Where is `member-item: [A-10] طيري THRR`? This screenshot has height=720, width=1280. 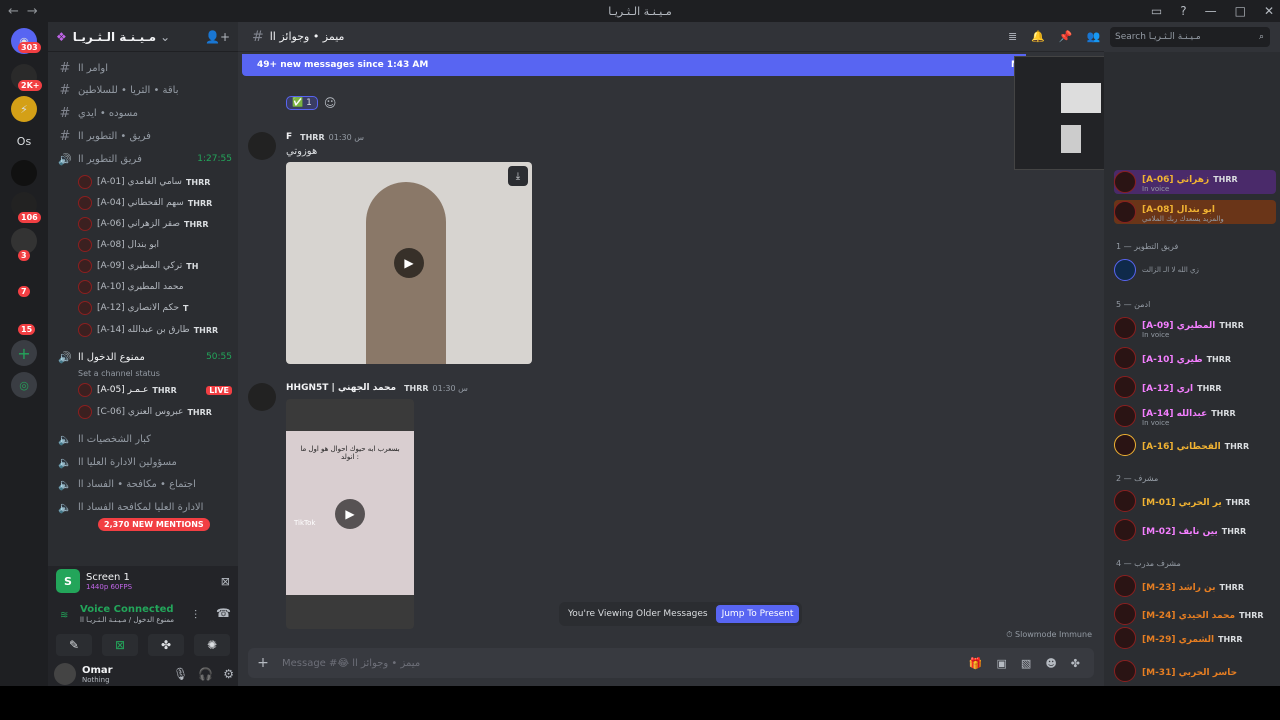 member-item: [A-10] طيري THRR is located at coordinates (1195, 358).